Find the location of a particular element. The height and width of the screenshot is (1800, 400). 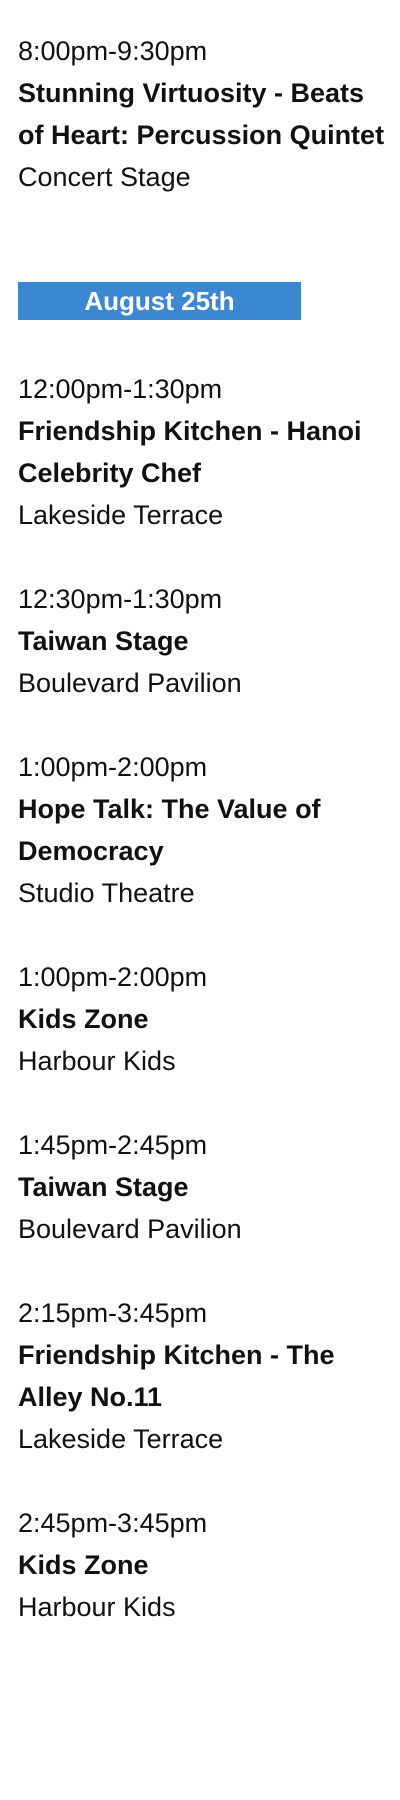

event-time: 2:45pm-3:45pm is located at coordinates (113, 1523).